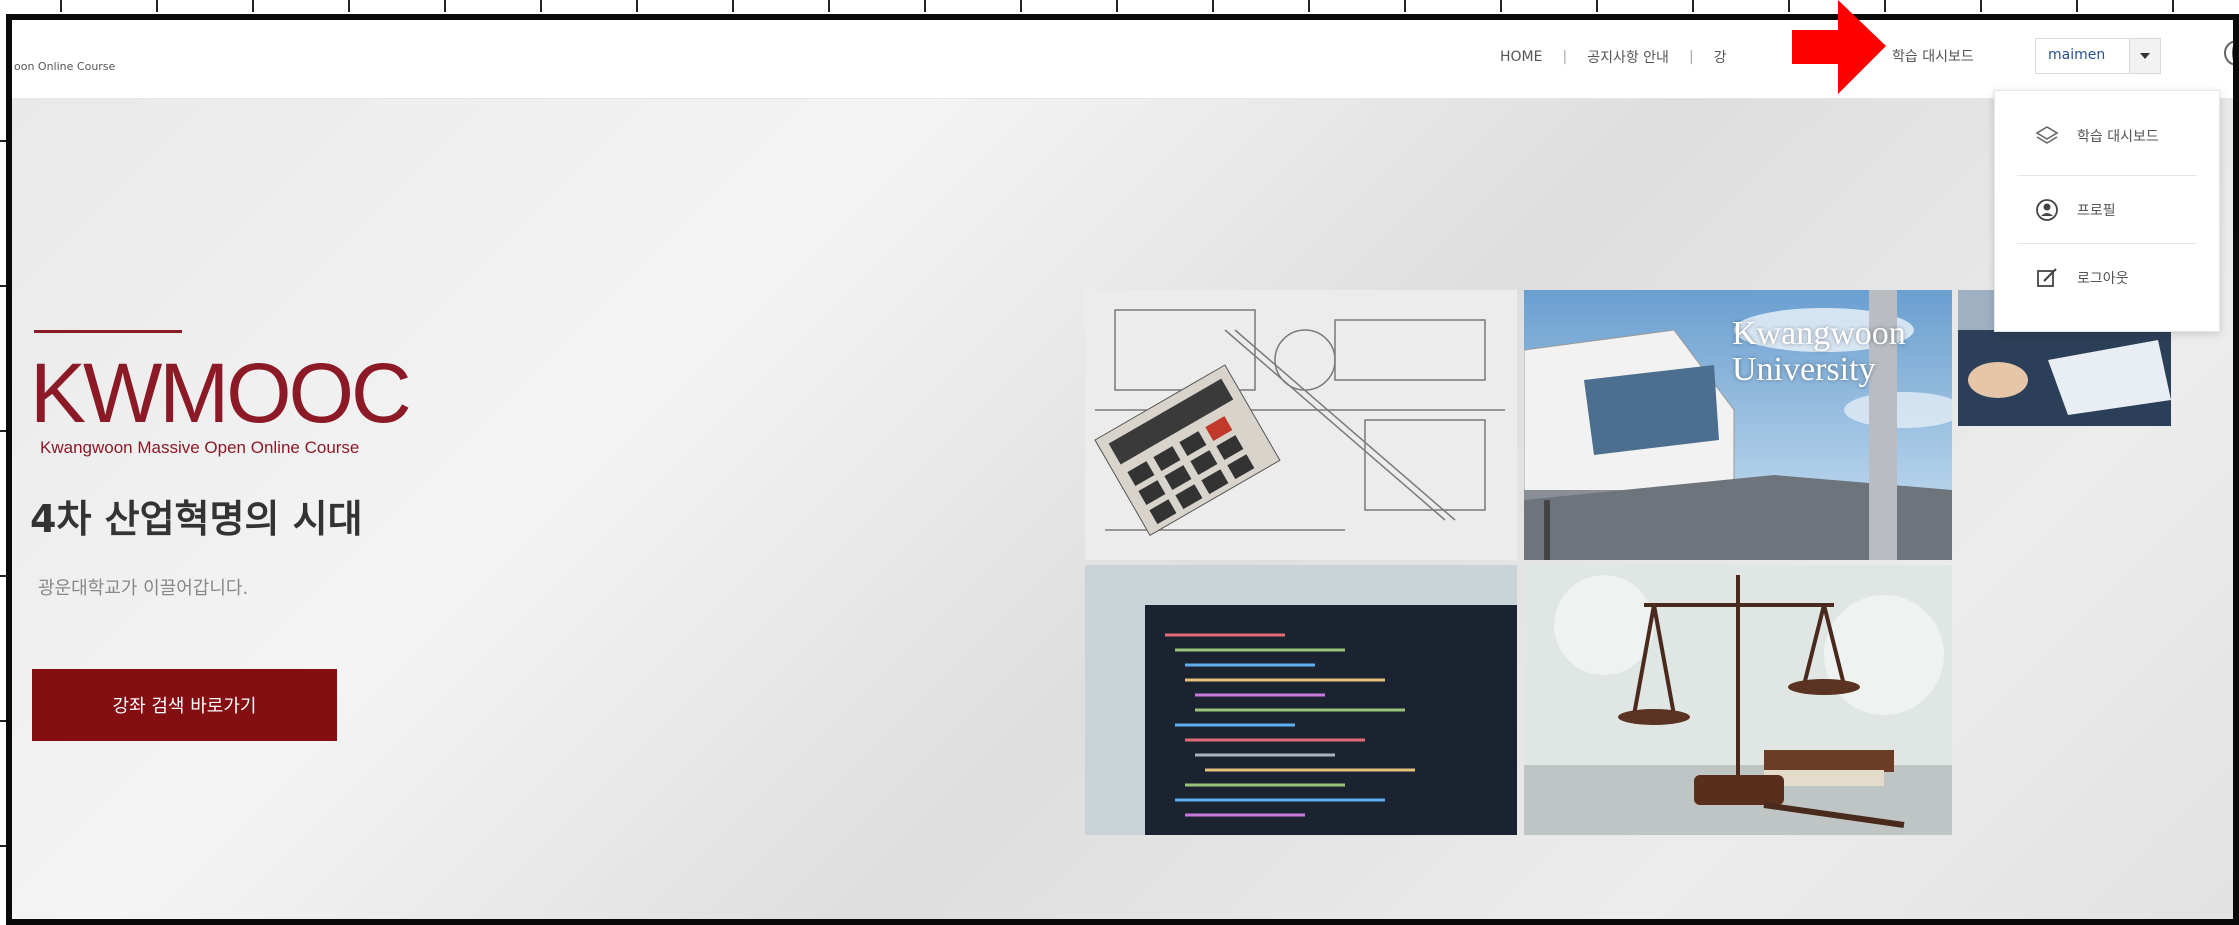 The image size is (2239, 925). I want to click on caption-line-1: Kwangwoon, so click(1819, 333).